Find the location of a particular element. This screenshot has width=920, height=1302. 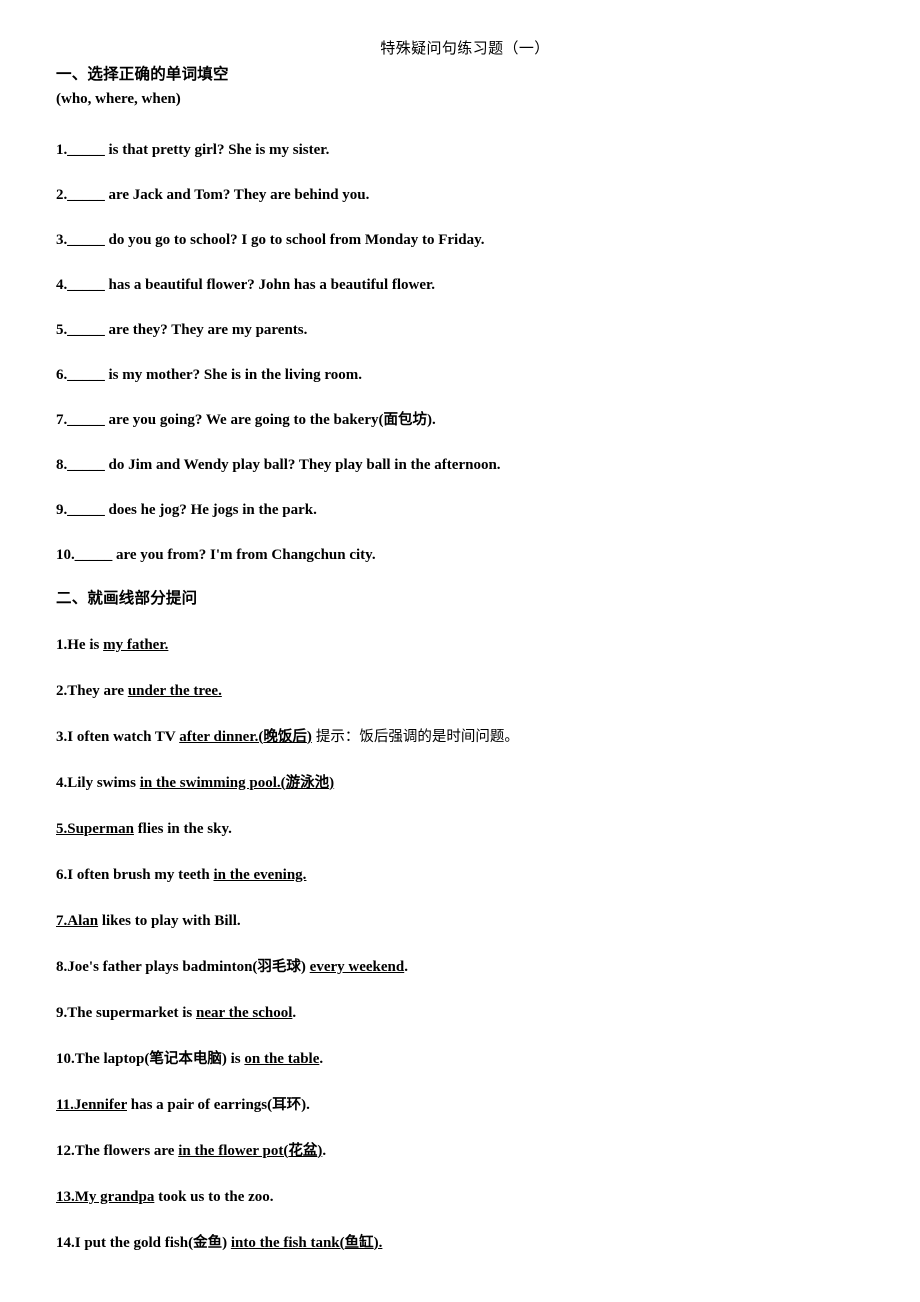

item-number: 1. is located at coordinates (62, 150).